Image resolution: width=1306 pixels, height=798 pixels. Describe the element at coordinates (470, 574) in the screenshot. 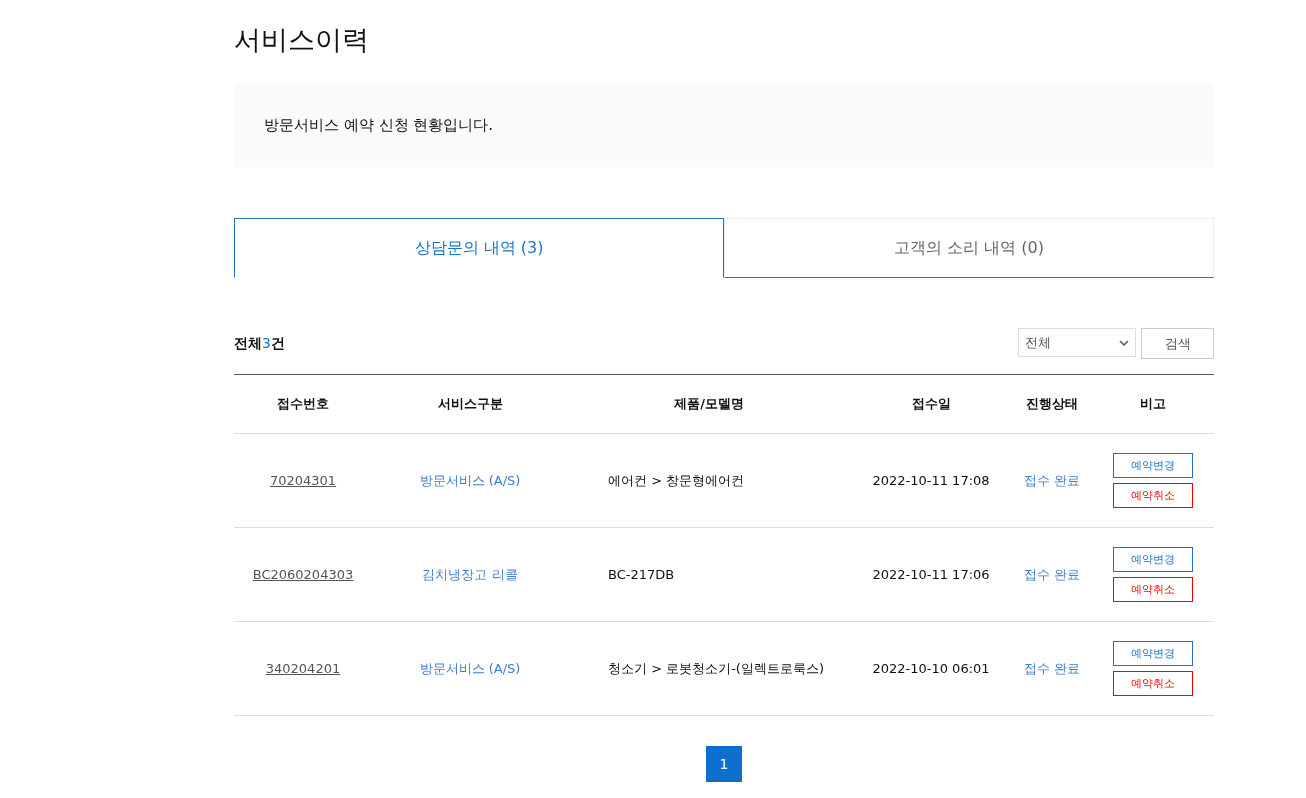

I see `service-type: 김치냉장고 리콜` at that location.